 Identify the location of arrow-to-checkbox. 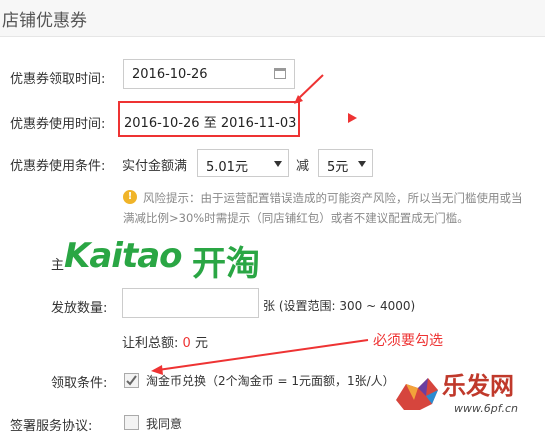
(263, 355).